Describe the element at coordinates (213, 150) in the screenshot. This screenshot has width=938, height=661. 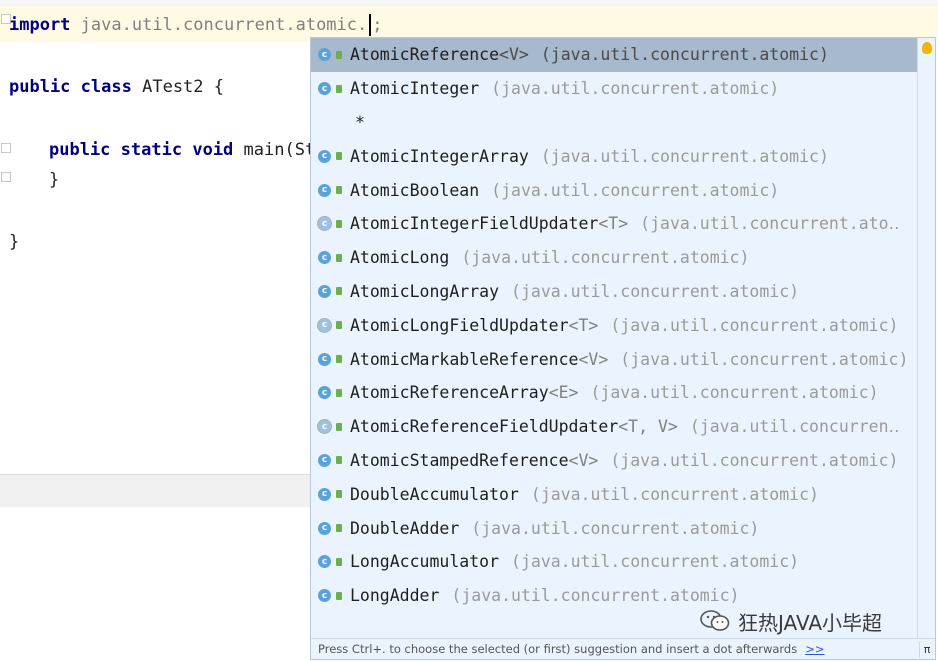
I see `void-keyword: void` at that location.